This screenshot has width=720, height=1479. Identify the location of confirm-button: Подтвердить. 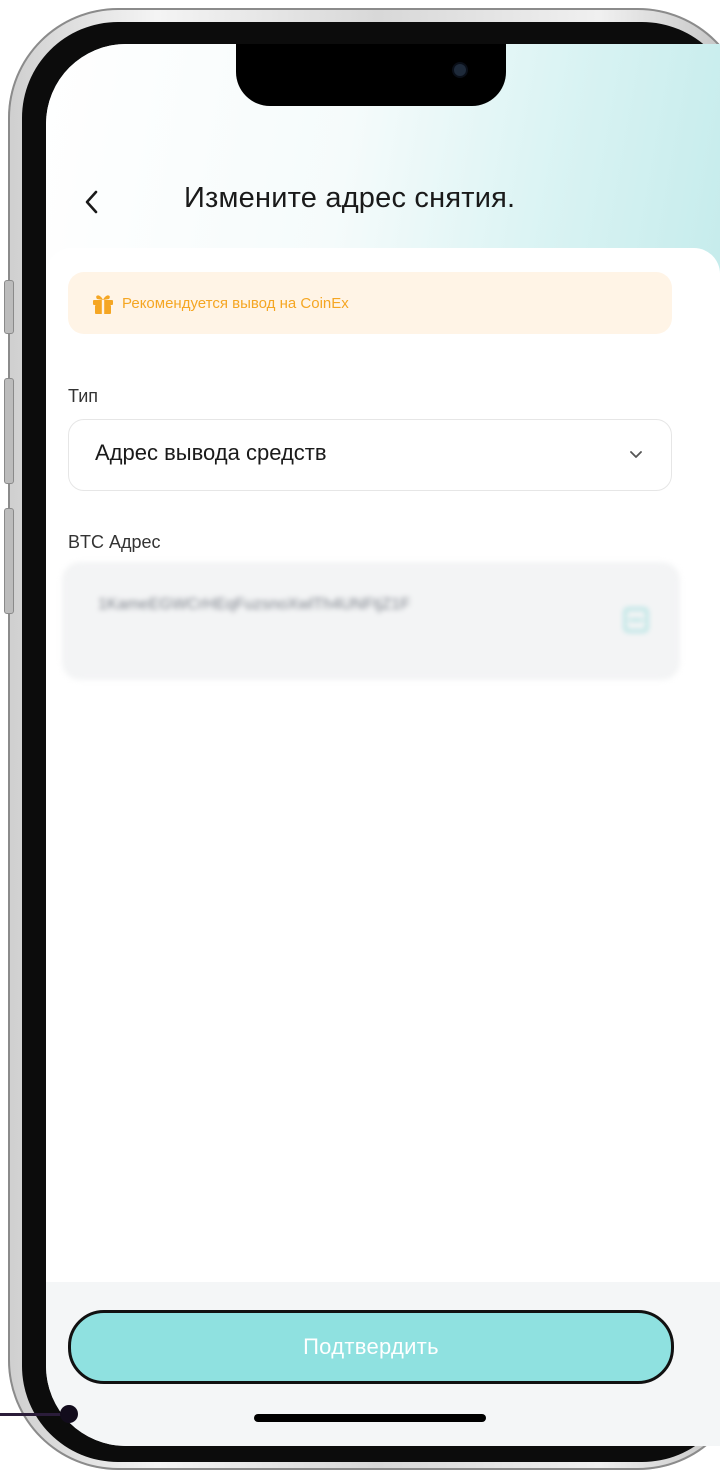
(371, 1347).